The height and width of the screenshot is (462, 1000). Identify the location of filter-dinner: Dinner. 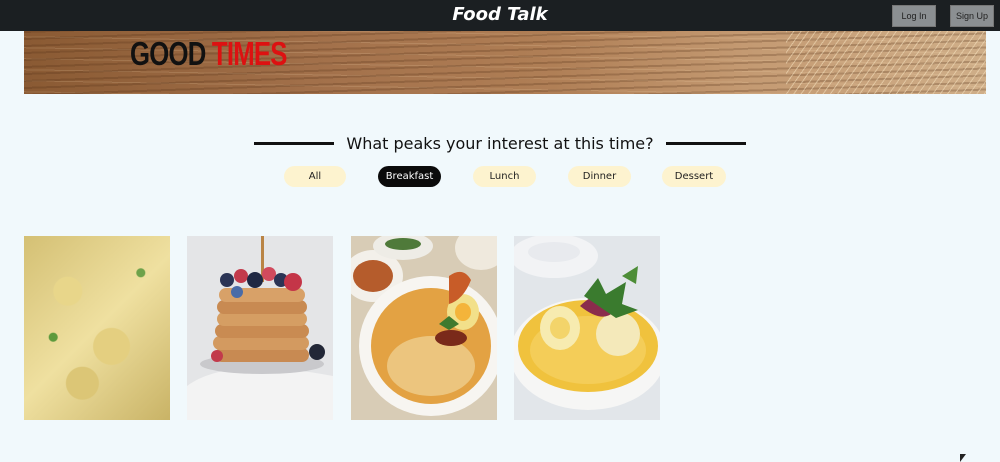
(599, 176).